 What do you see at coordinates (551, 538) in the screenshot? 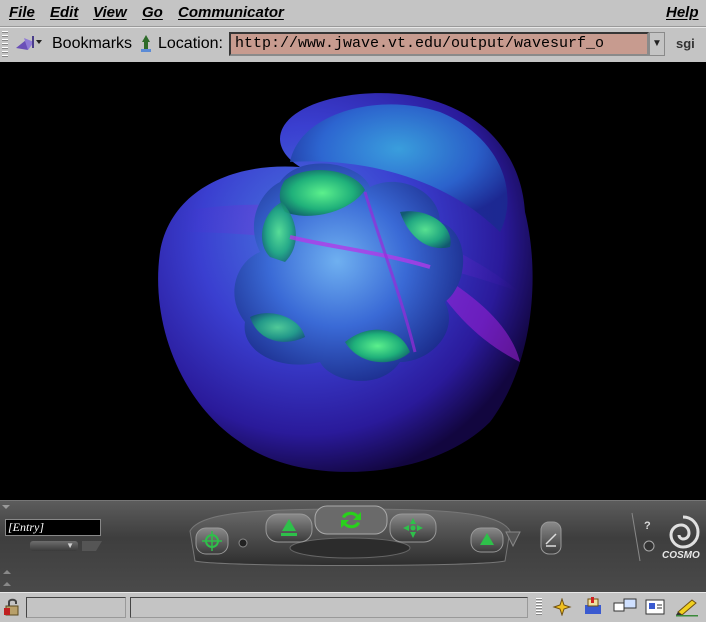
I see `straighten-button` at bounding box center [551, 538].